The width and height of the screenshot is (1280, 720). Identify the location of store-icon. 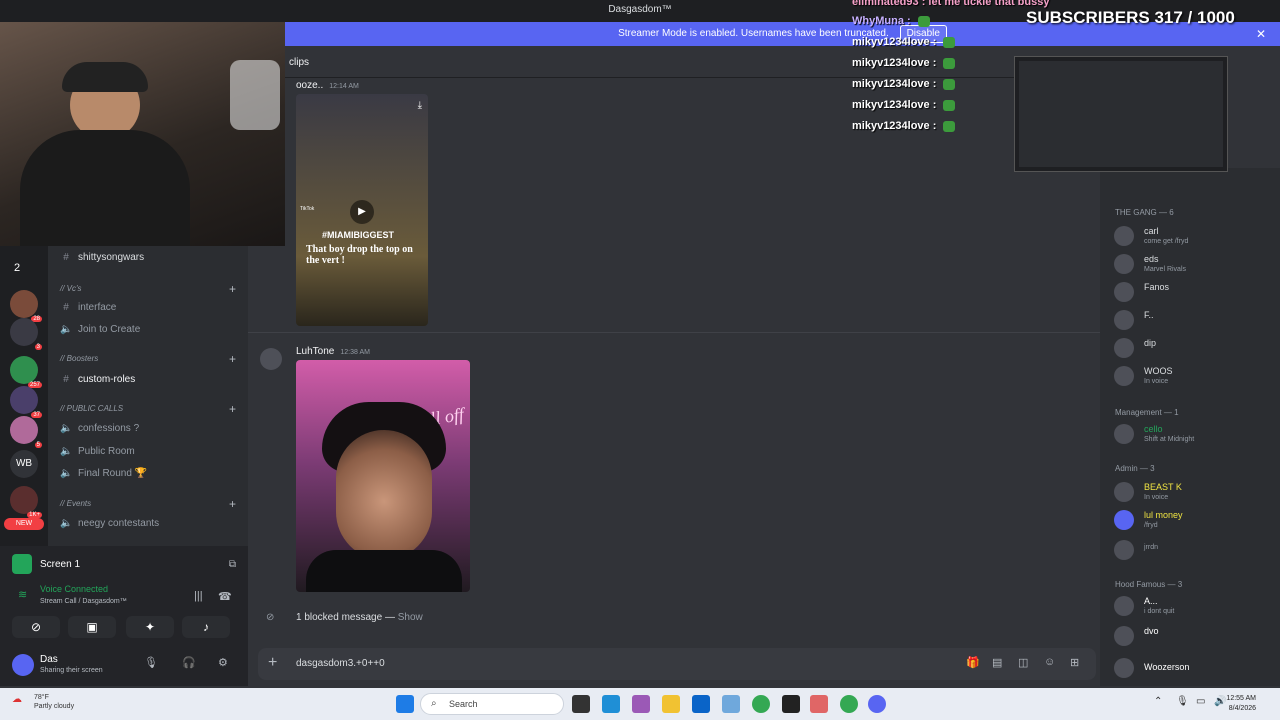
(701, 704).